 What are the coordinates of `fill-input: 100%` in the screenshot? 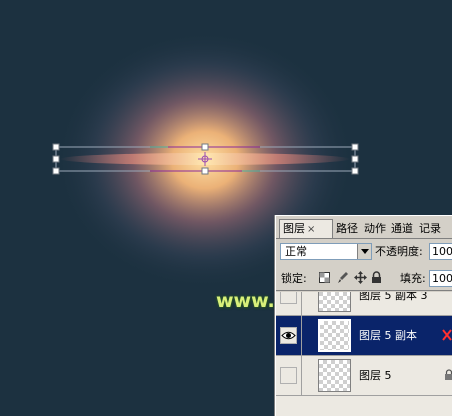 It's located at (440, 278).